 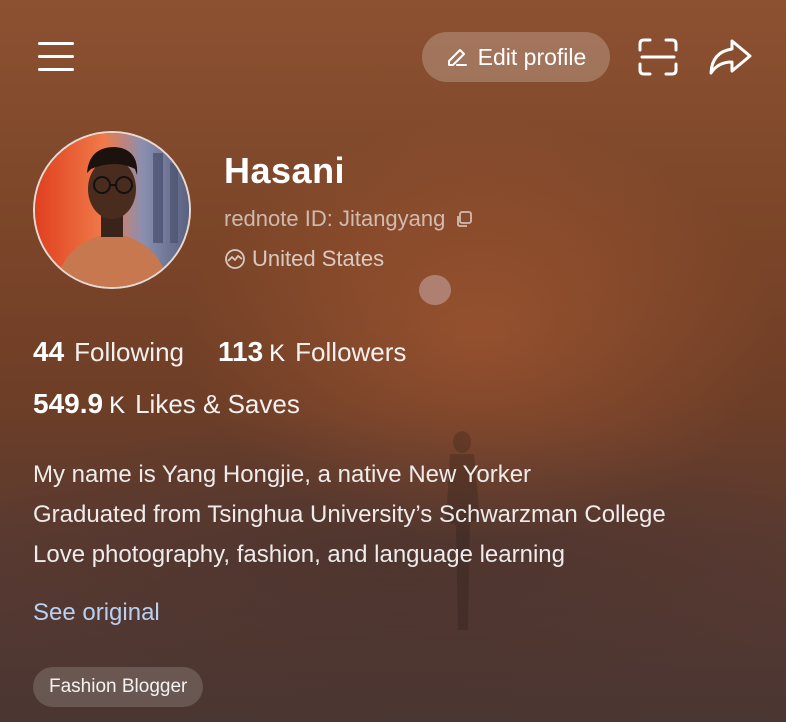 I want to click on location: United States, so click(x=304, y=259).